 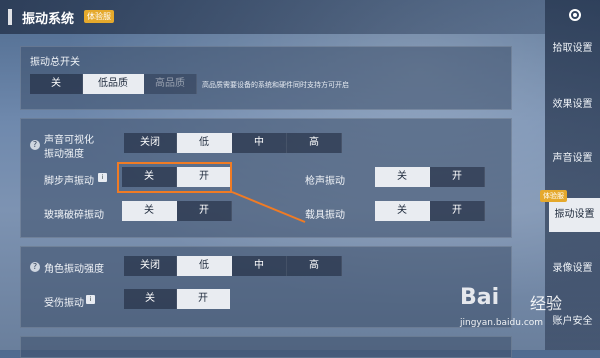 I want to click on hit-option-off: 关, so click(x=150, y=299).